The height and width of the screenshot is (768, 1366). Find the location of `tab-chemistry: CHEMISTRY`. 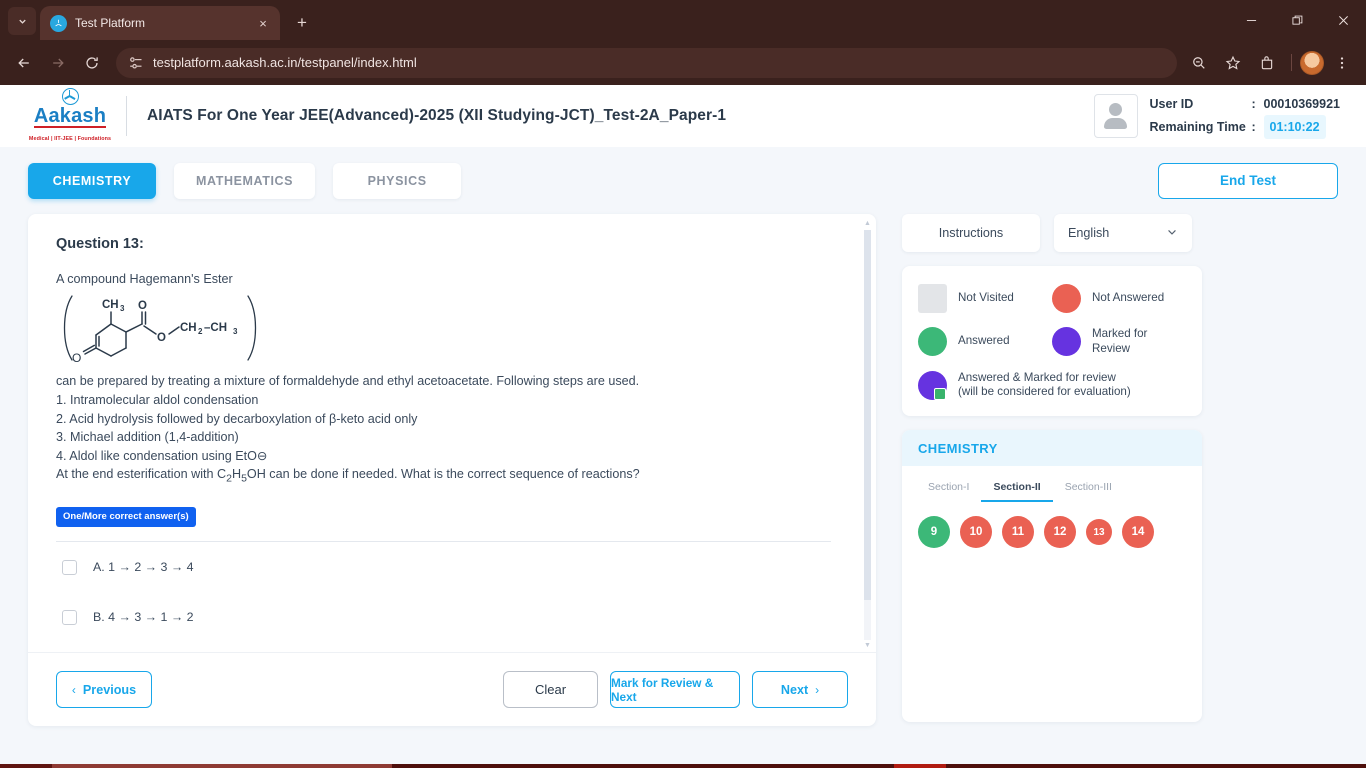

tab-chemistry: CHEMISTRY is located at coordinates (92, 180).